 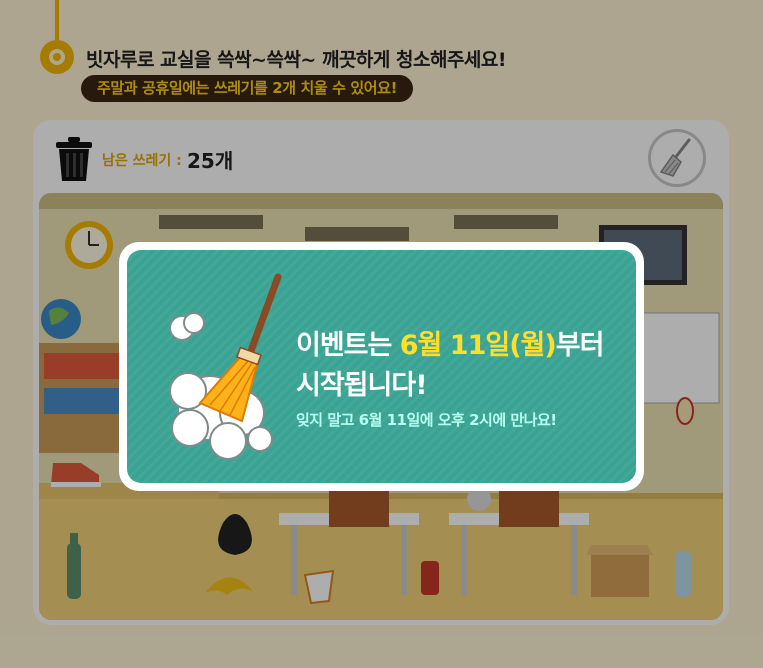 What do you see at coordinates (362, 385) in the screenshot?
I see `modal-heading-line2: 시작됩니다!` at bounding box center [362, 385].